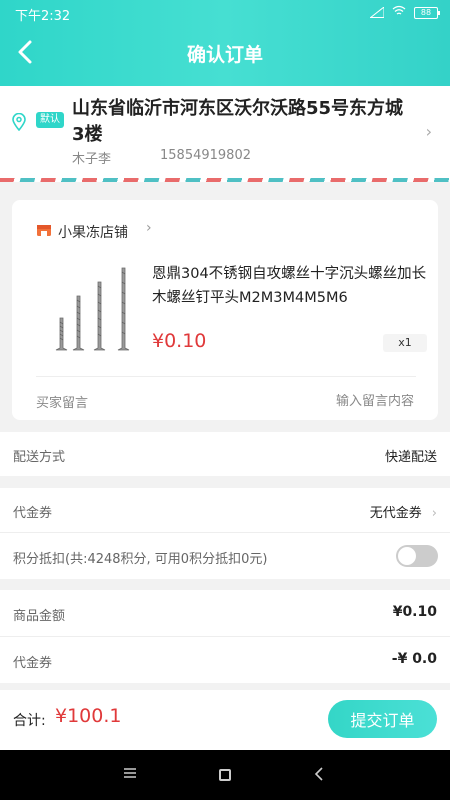 The height and width of the screenshot is (800, 450). What do you see at coordinates (43, 16) in the screenshot?
I see `status-time: 下午2:32` at bounding box center [43, 16].